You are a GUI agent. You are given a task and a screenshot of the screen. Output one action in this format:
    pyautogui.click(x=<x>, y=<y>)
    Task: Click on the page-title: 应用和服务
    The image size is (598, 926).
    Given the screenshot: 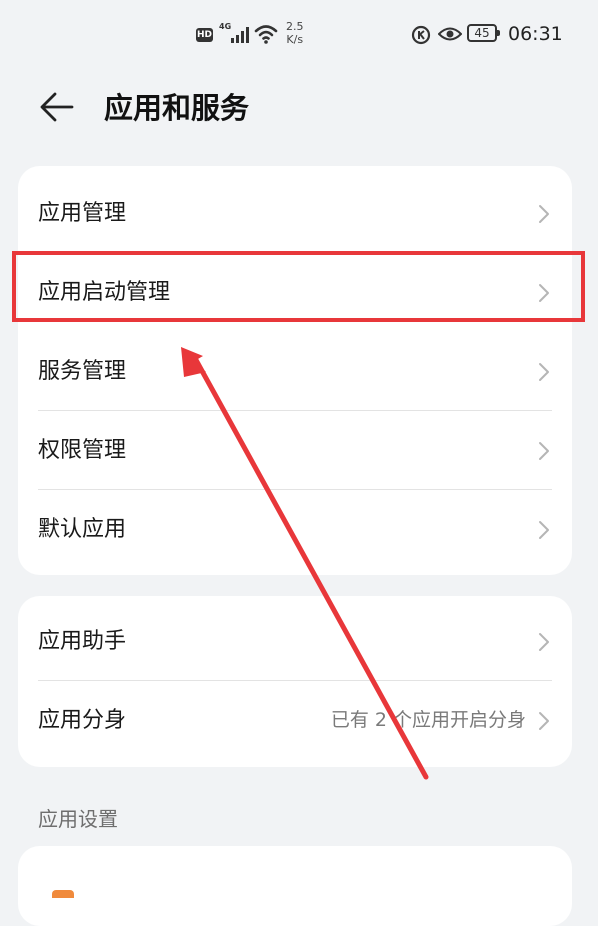 What is the action you would take?
    pyautogui.click(x=177, y=108)
    